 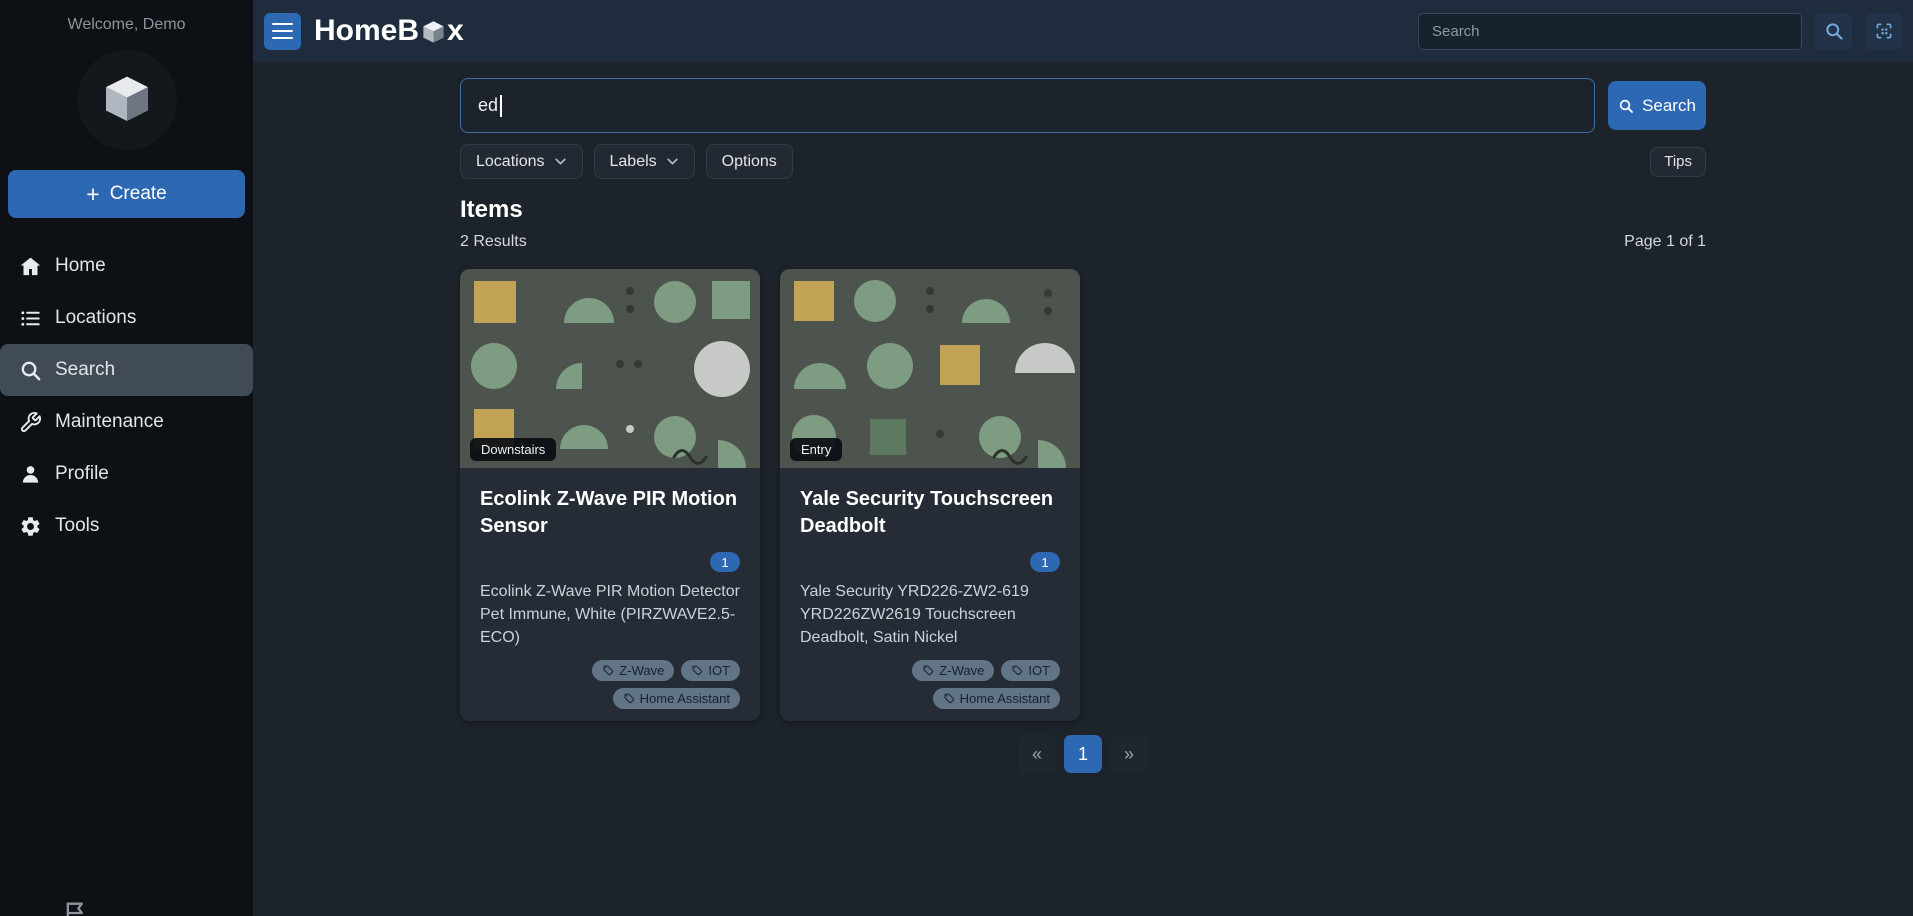 I want to click on plus-icon: +, so click(x=93, y=193).